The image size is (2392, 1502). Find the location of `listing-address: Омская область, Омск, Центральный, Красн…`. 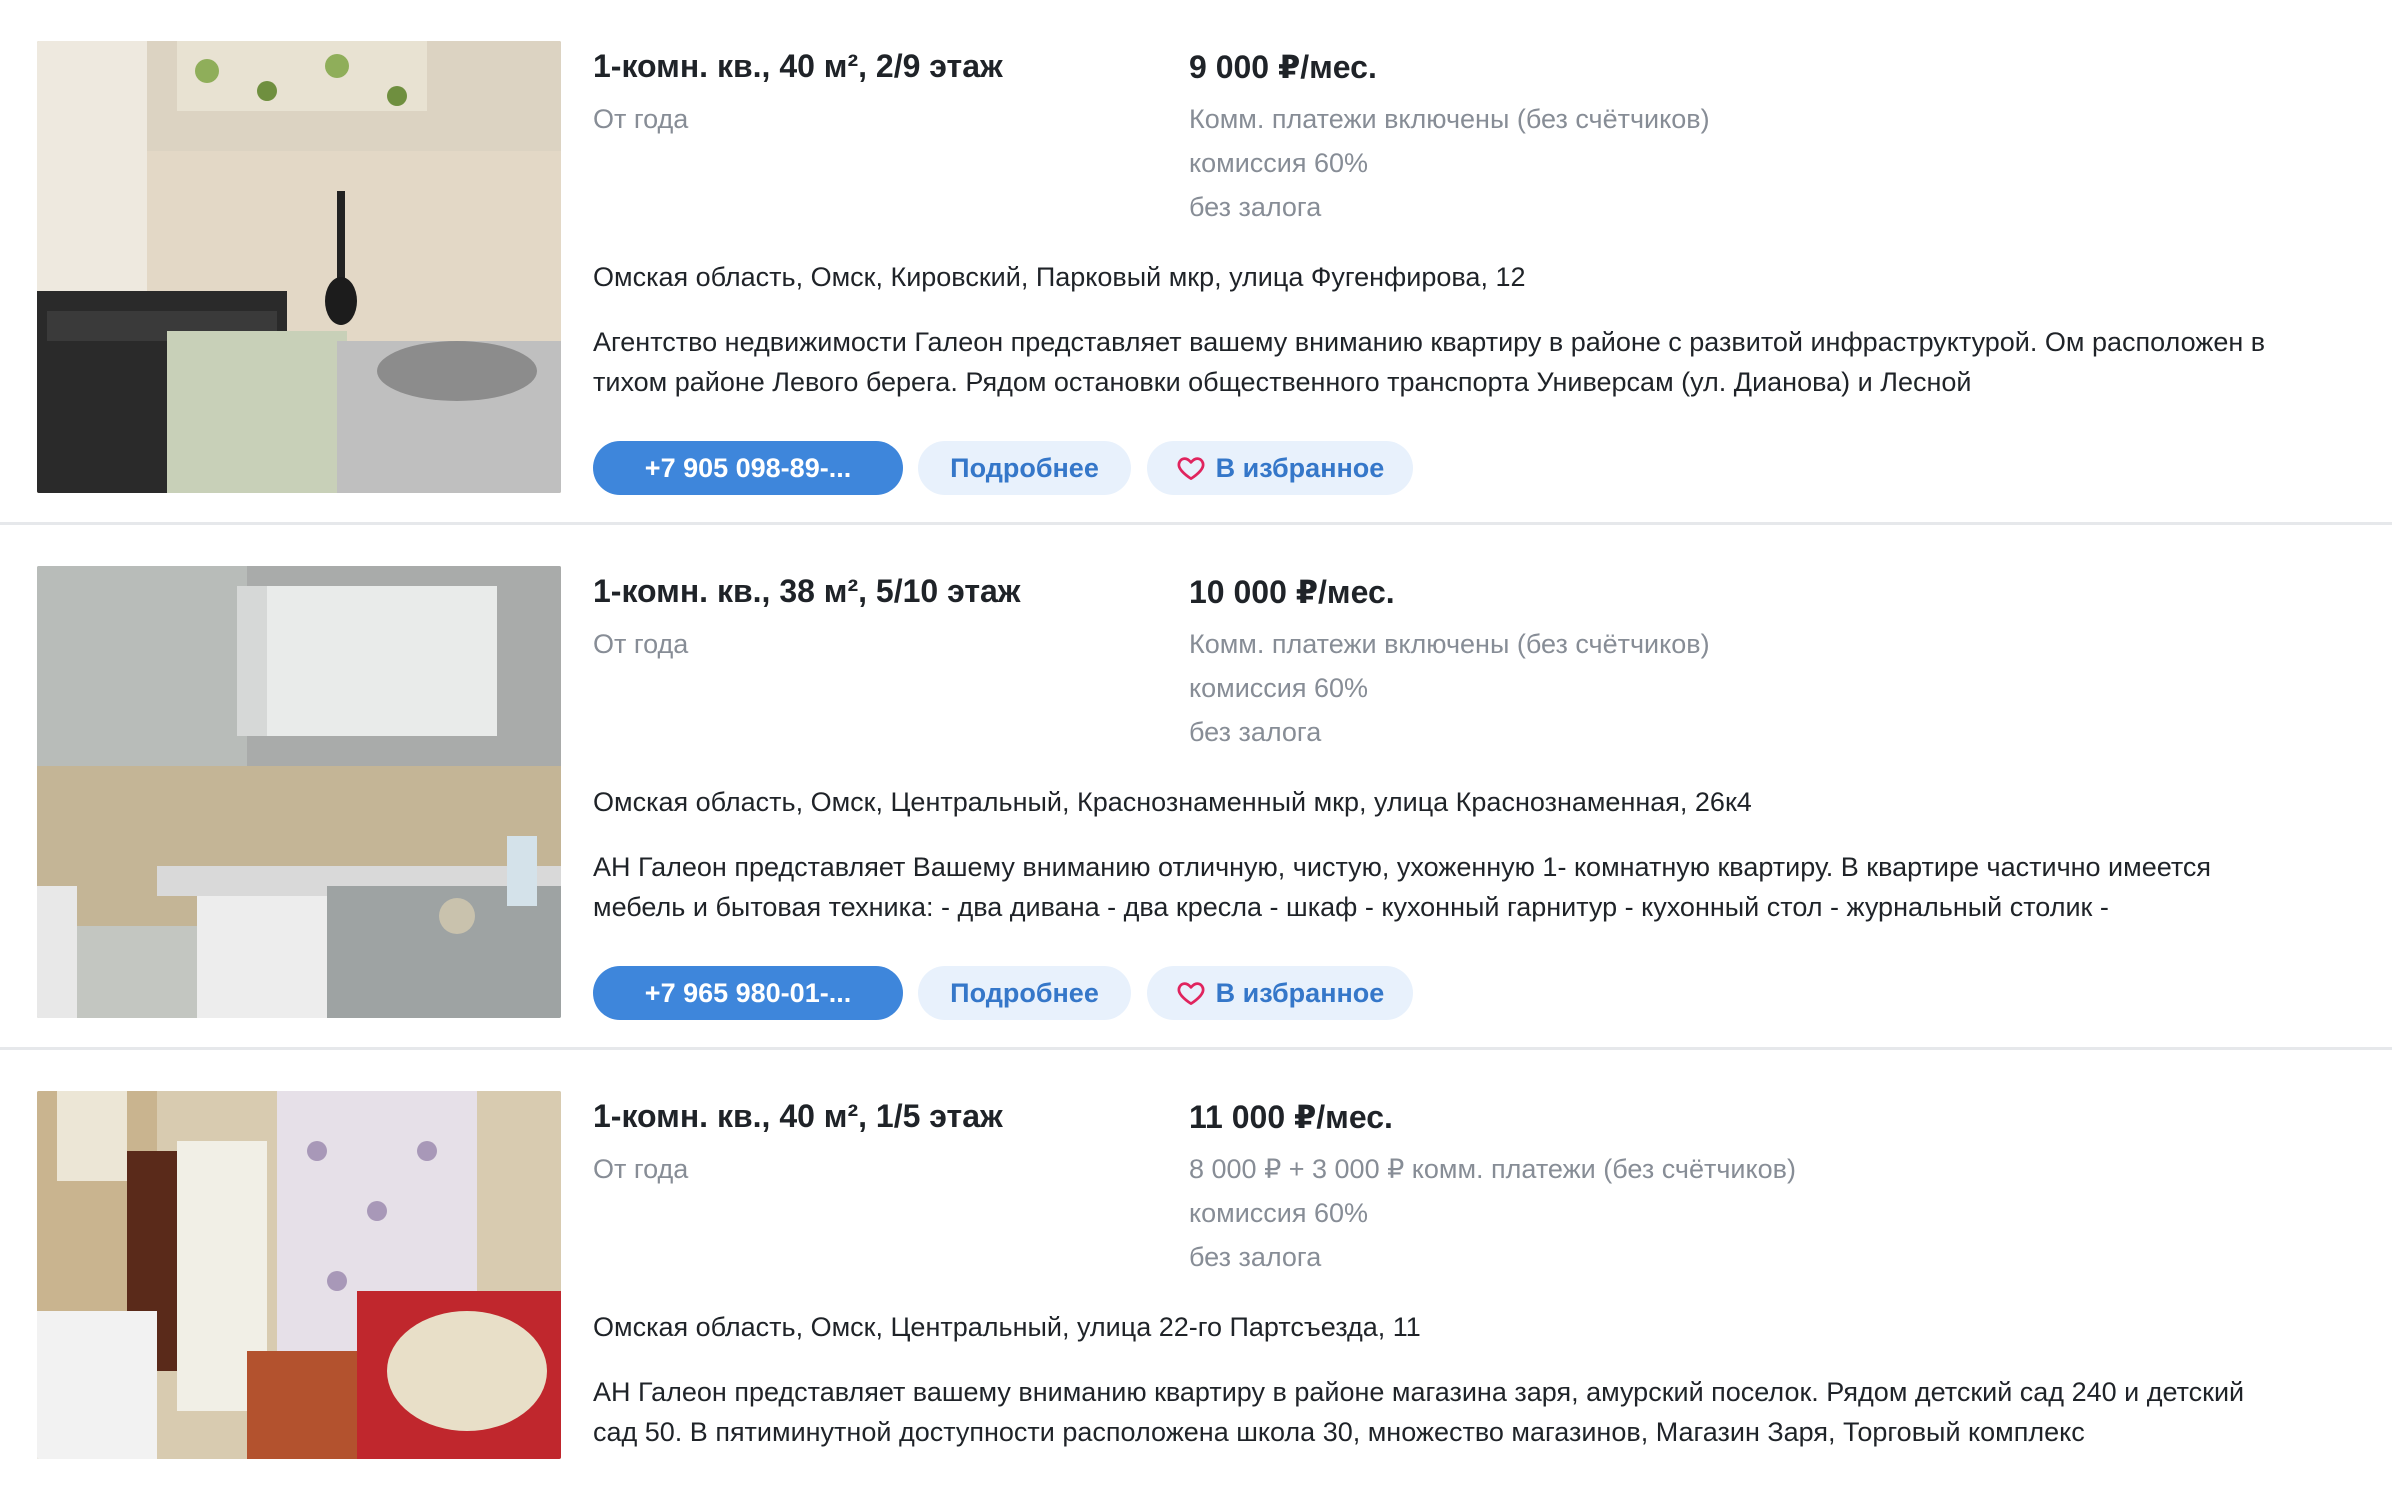

listing-address: Омская область, Омск, Центральный, Красн… is located at coordinates (1172, 802).